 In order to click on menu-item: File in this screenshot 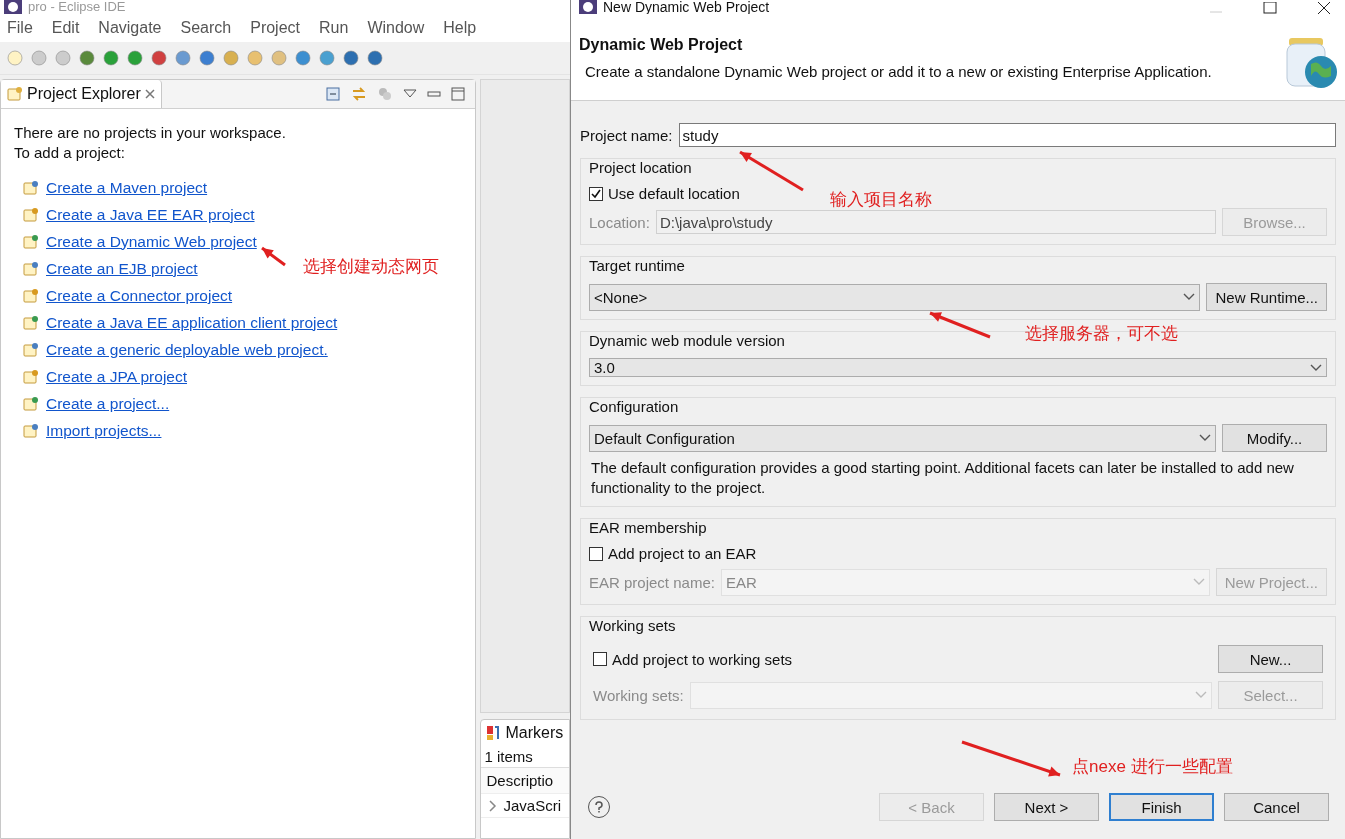, I will do `click(20, 28)`.